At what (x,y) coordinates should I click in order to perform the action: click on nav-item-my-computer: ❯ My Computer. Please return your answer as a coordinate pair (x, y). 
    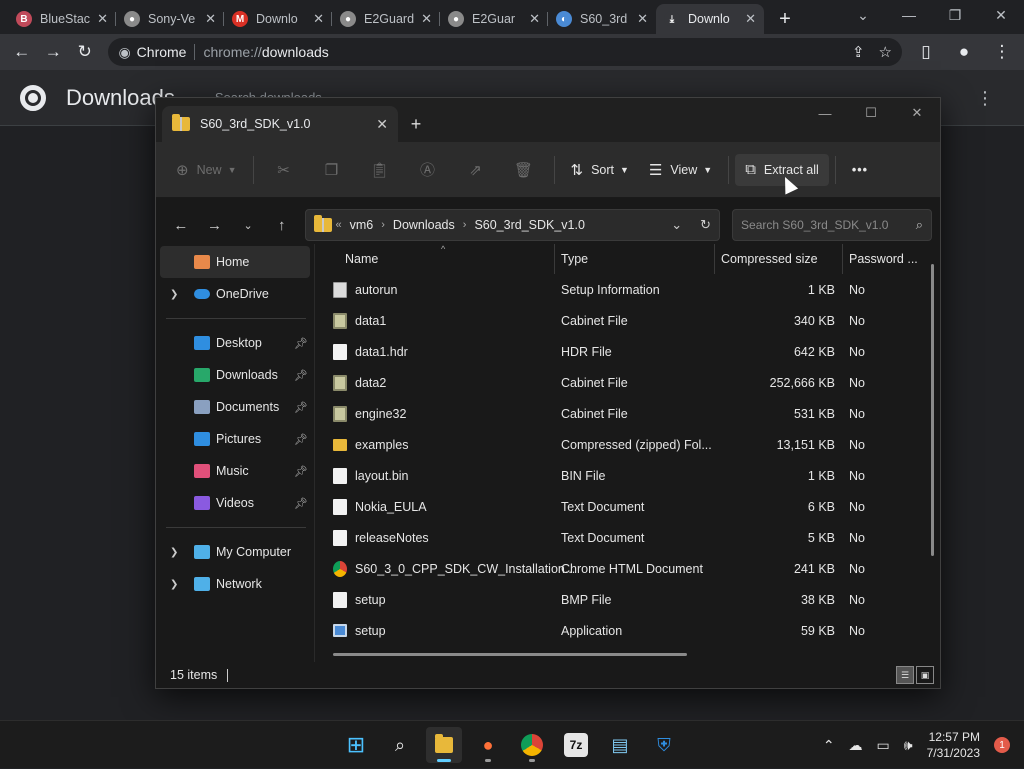
    Looking at the image, I should click on (235, 552).